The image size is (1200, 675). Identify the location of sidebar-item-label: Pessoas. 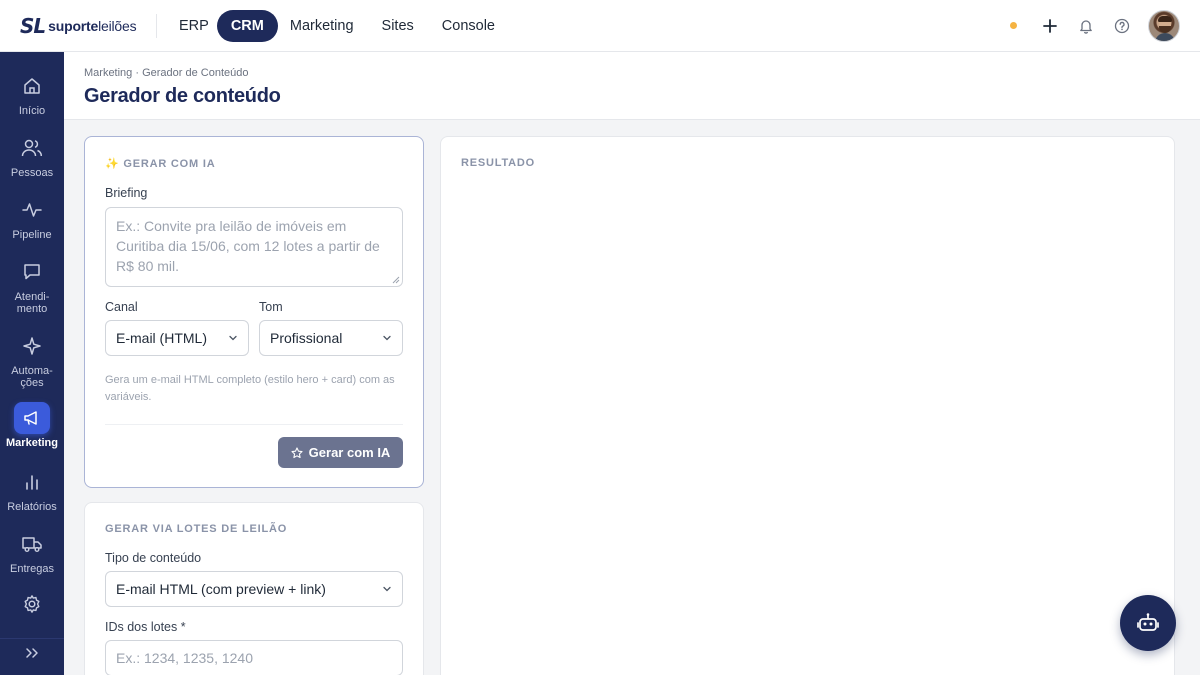
(32, 173).